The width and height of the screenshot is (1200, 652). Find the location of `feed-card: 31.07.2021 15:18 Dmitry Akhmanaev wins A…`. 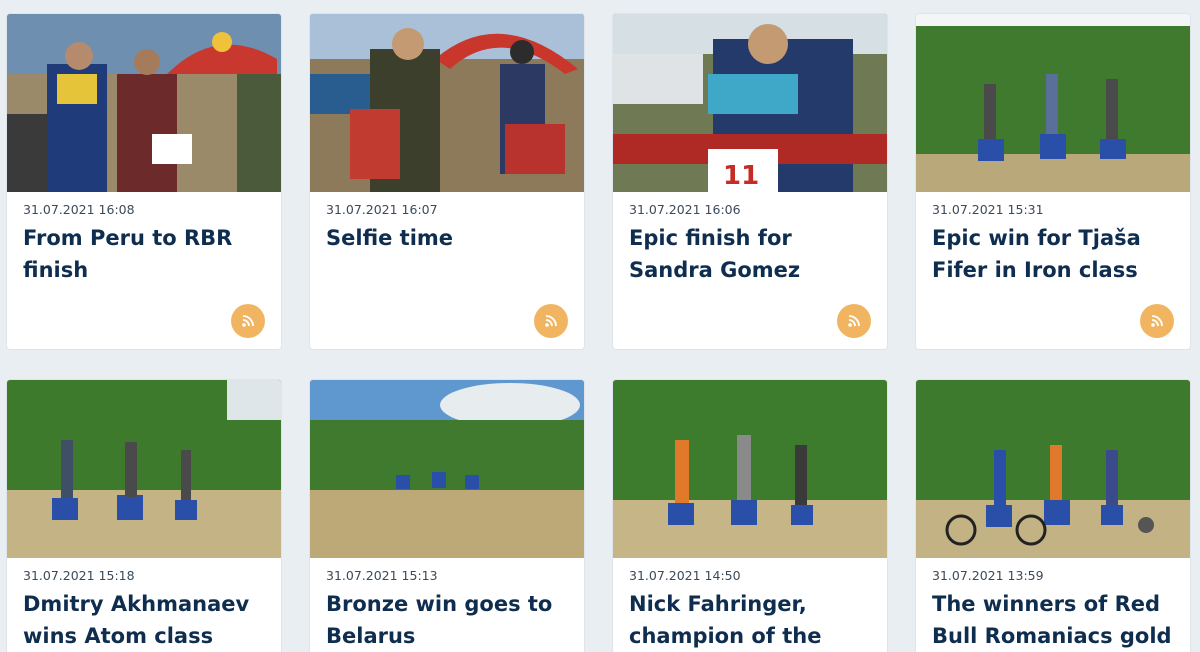

feed-card: 31.07.2021 15:18 Dmitry Akhmanaev wins A… is located at coordinates (144, 515).